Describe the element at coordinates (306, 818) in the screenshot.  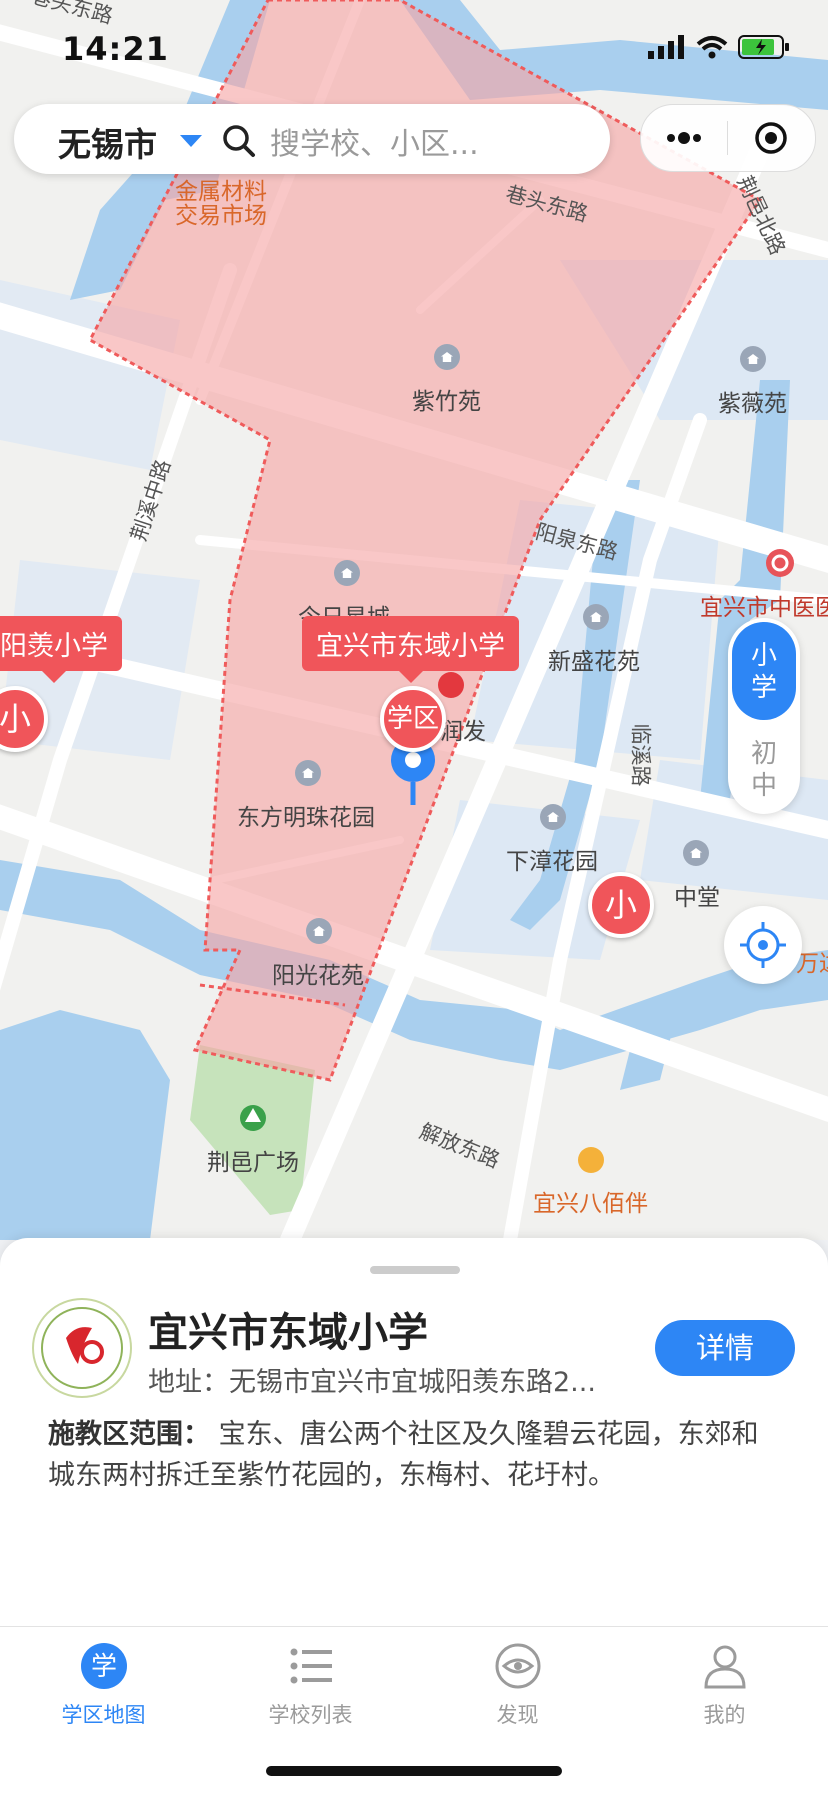
I see `place-label: 东方明珠花园` at that location.